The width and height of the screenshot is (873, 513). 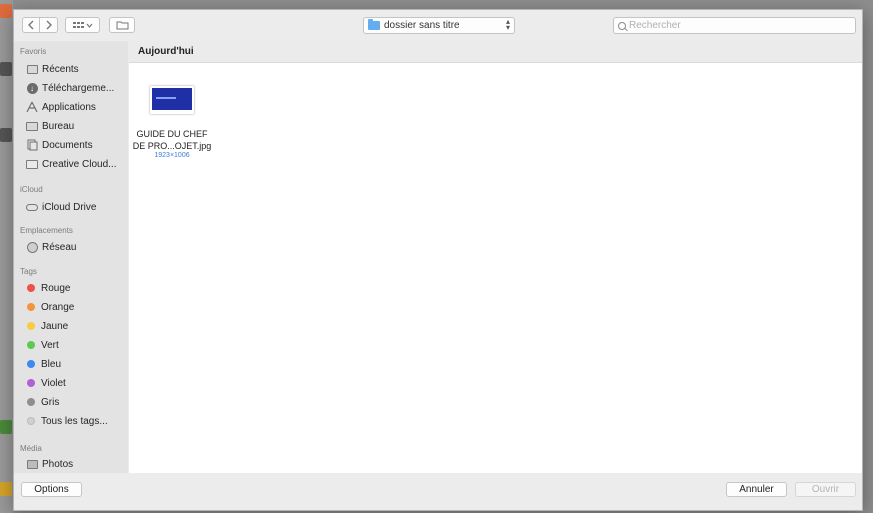 What do you see at coordinates (28, 271) in the screenshot?
I see `sidebar-section-tags: Tags` at bounding box center [28, 271].